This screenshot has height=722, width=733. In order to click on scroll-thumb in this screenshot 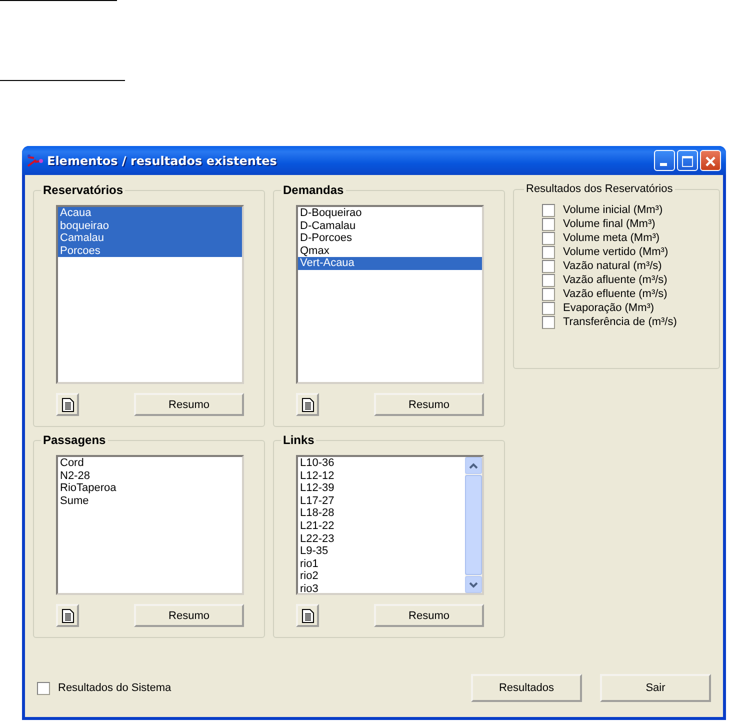, I will do `click(473, 525)`.